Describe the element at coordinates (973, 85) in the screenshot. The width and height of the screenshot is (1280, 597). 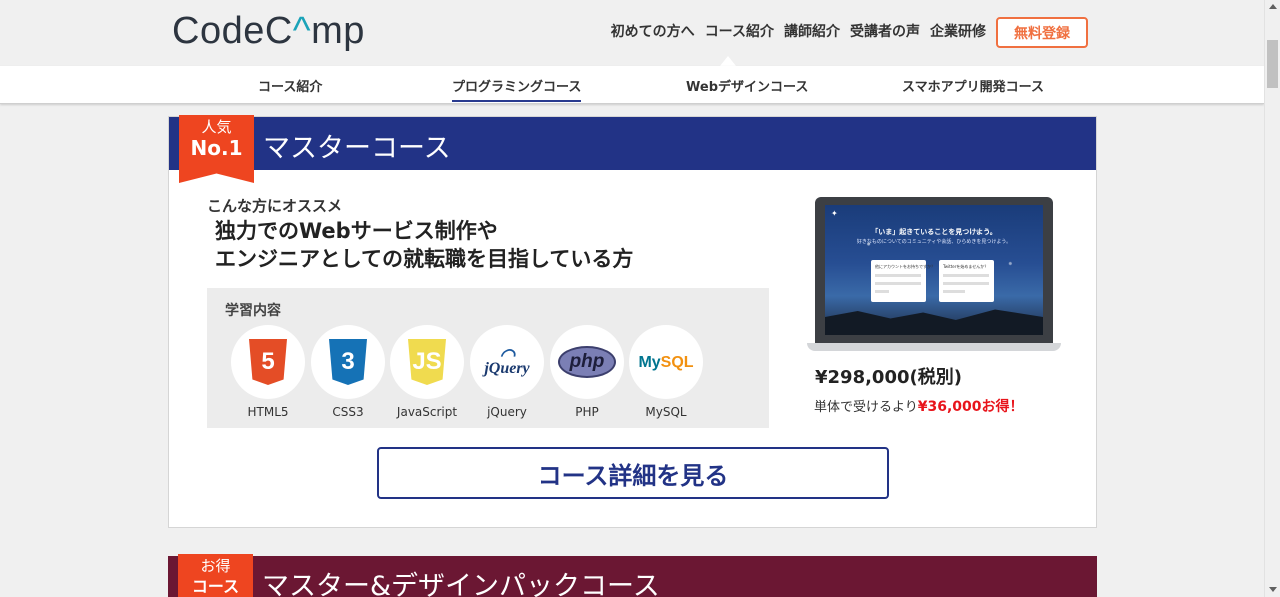
I see `subnav-smartphone-app: スマホアプリ開発コース` at that location.